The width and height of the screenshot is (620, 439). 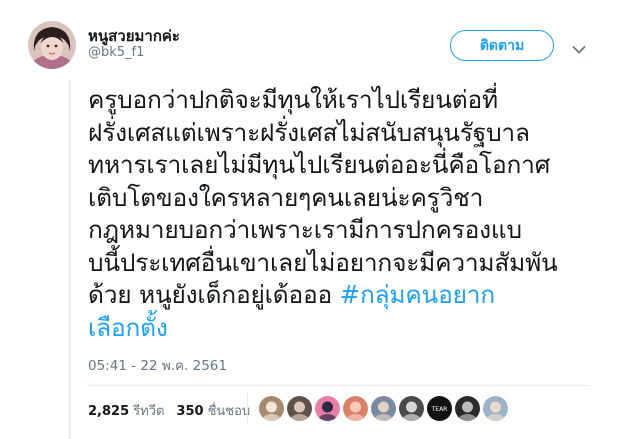 I want to click on likes-count: 350, so click(x=190, y=411).